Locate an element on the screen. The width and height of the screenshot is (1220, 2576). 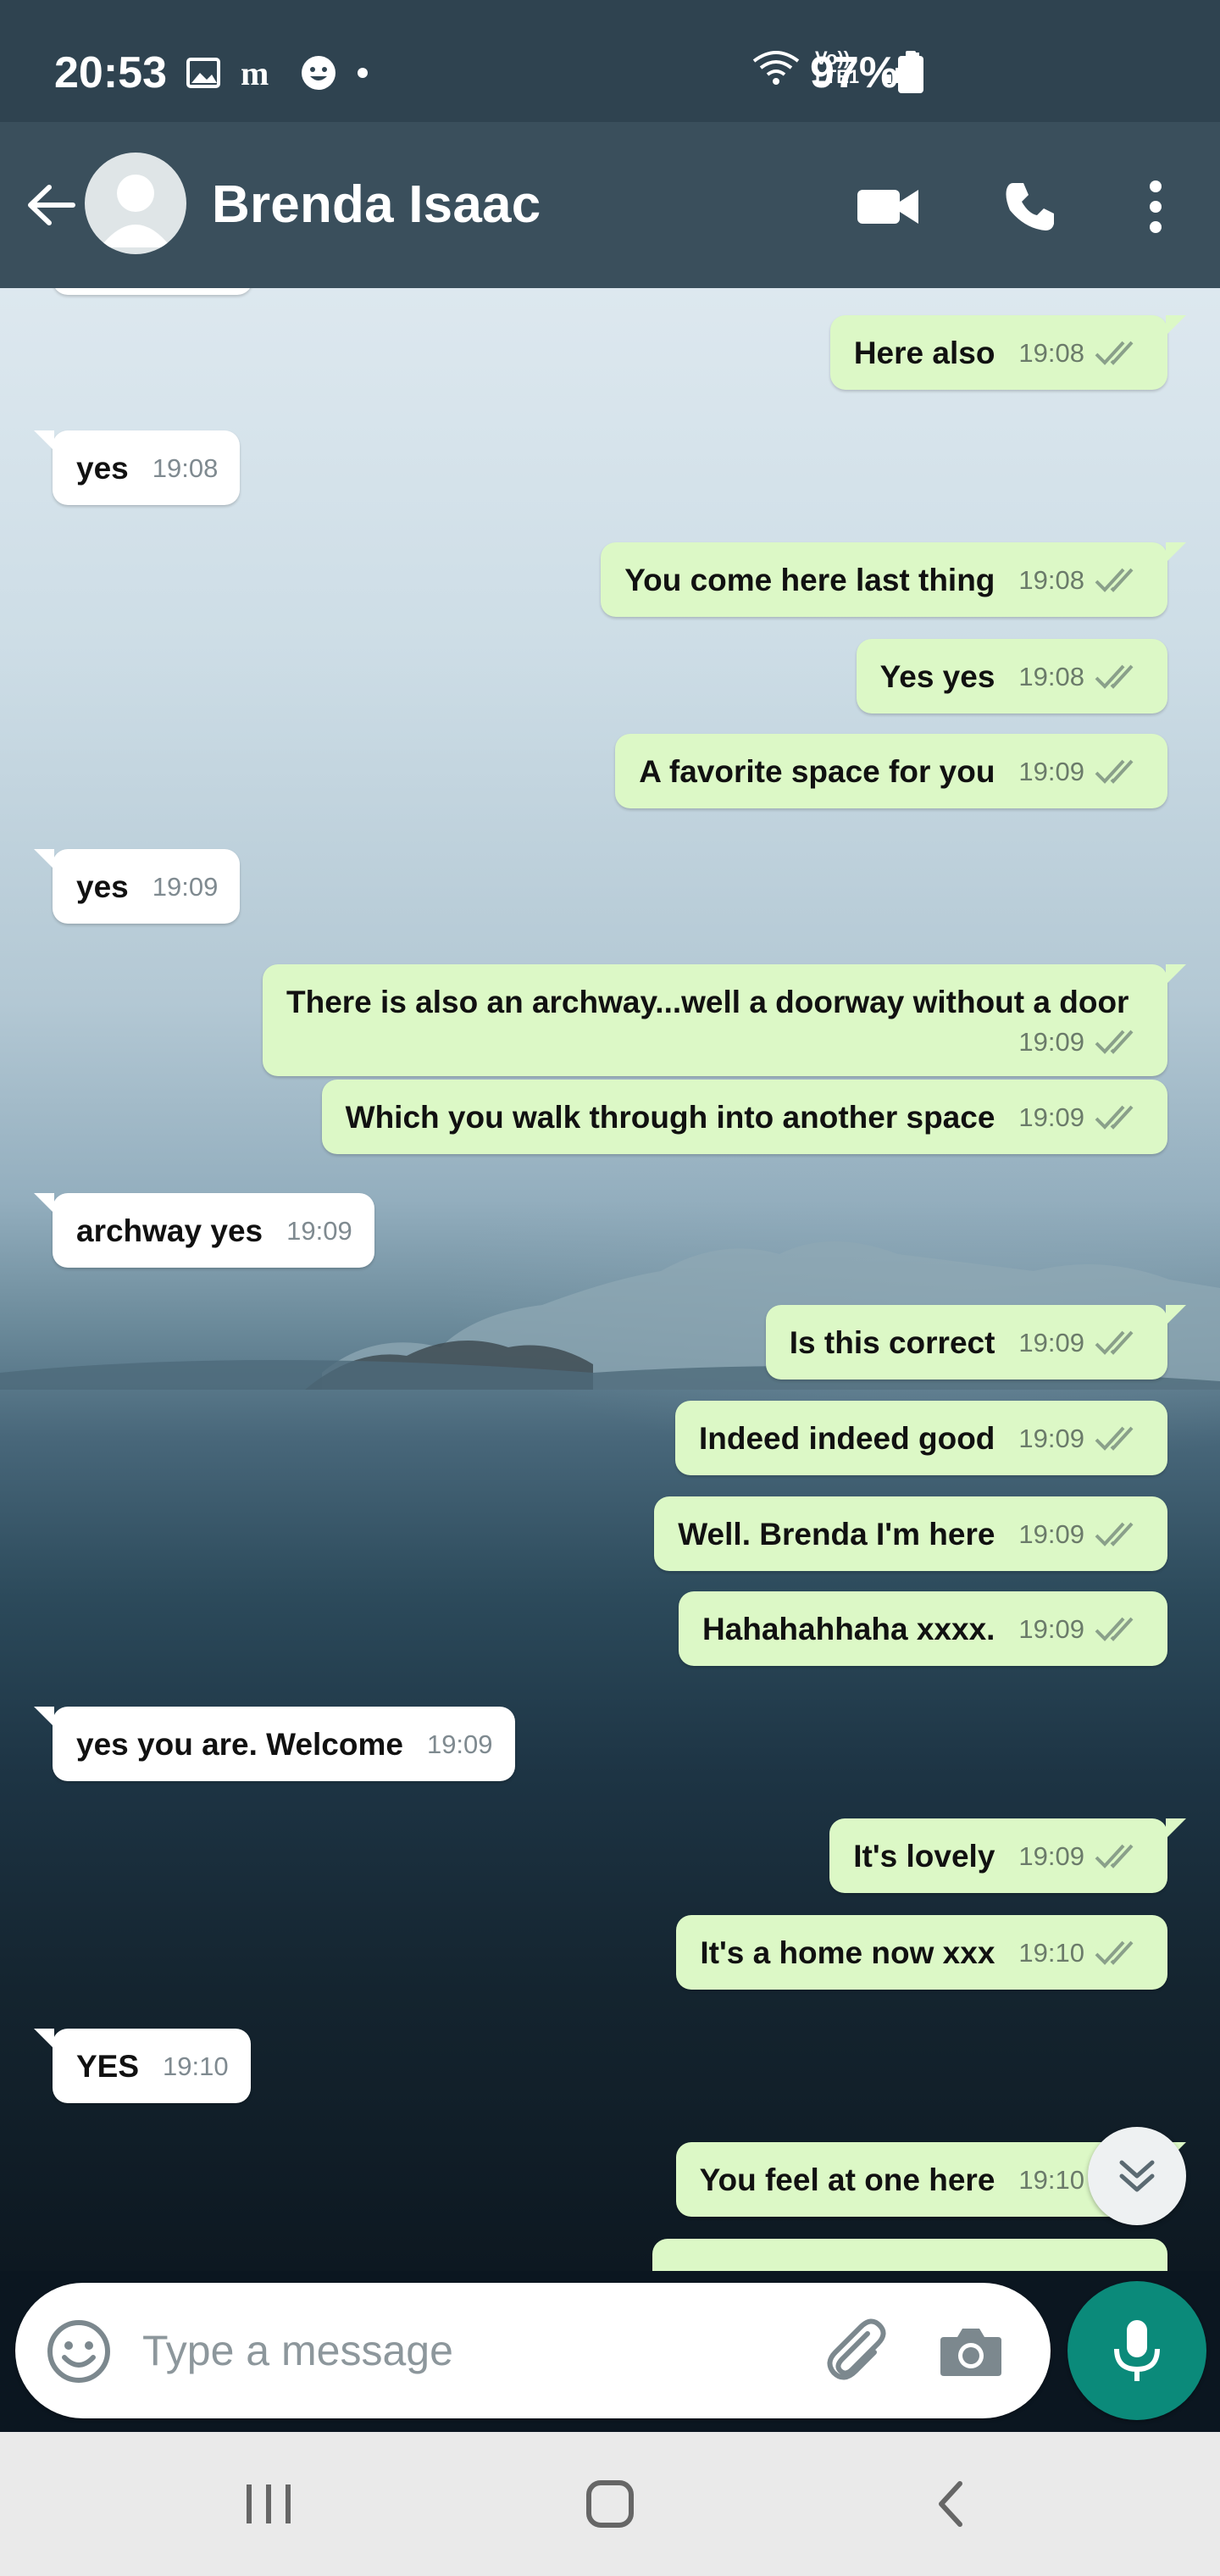
battery-icon is located at coordinates (910, 72).